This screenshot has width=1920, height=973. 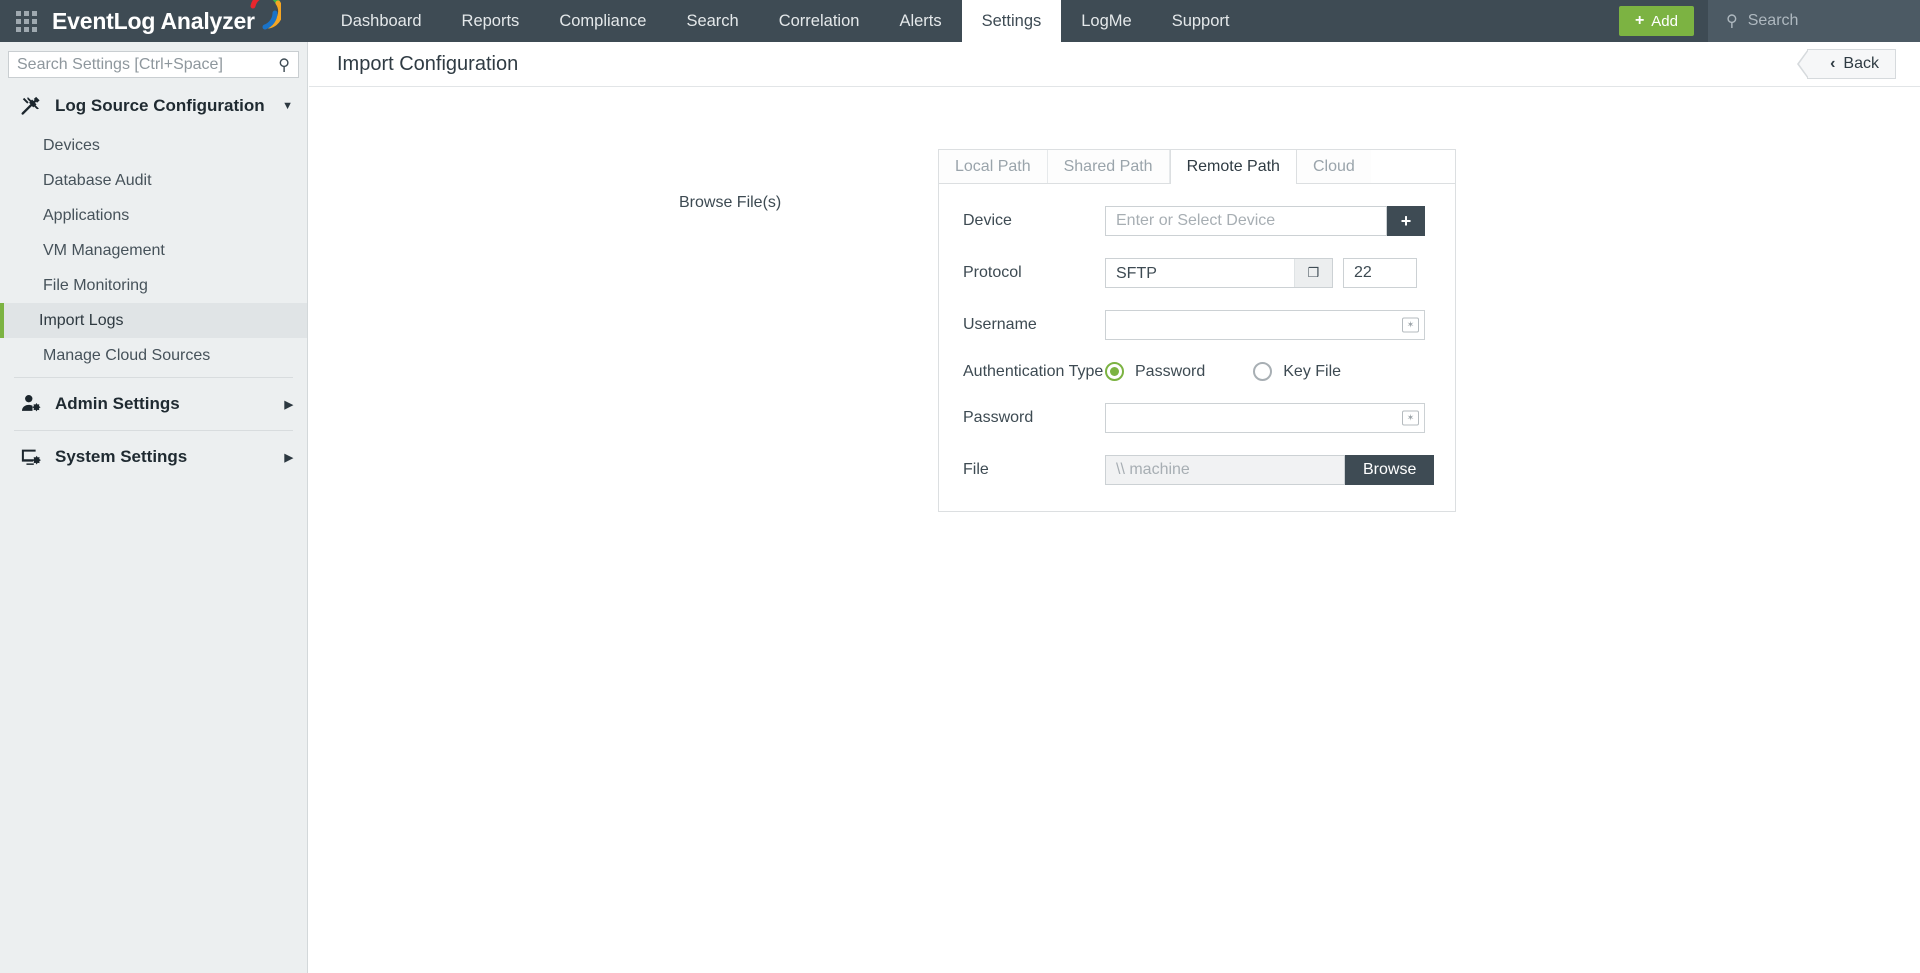 I want to click on sidebar-item-file-monitoring: File Monitoring, so click(x=153, y=285).